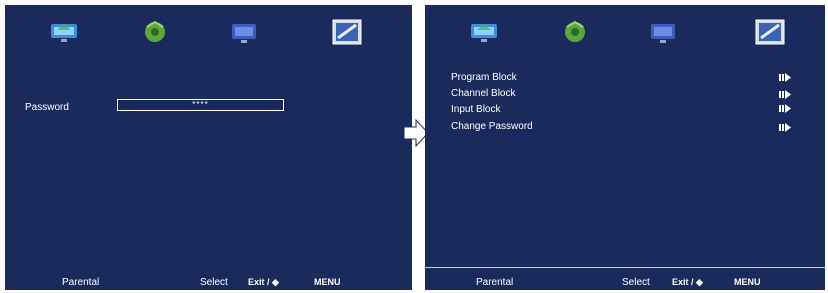 The image size is (828, 293). What do you see at coordinates (483, 93) in the screenshot?
I see `menu-item-channel-block: Channel Block` at bounding box center [483, 93].